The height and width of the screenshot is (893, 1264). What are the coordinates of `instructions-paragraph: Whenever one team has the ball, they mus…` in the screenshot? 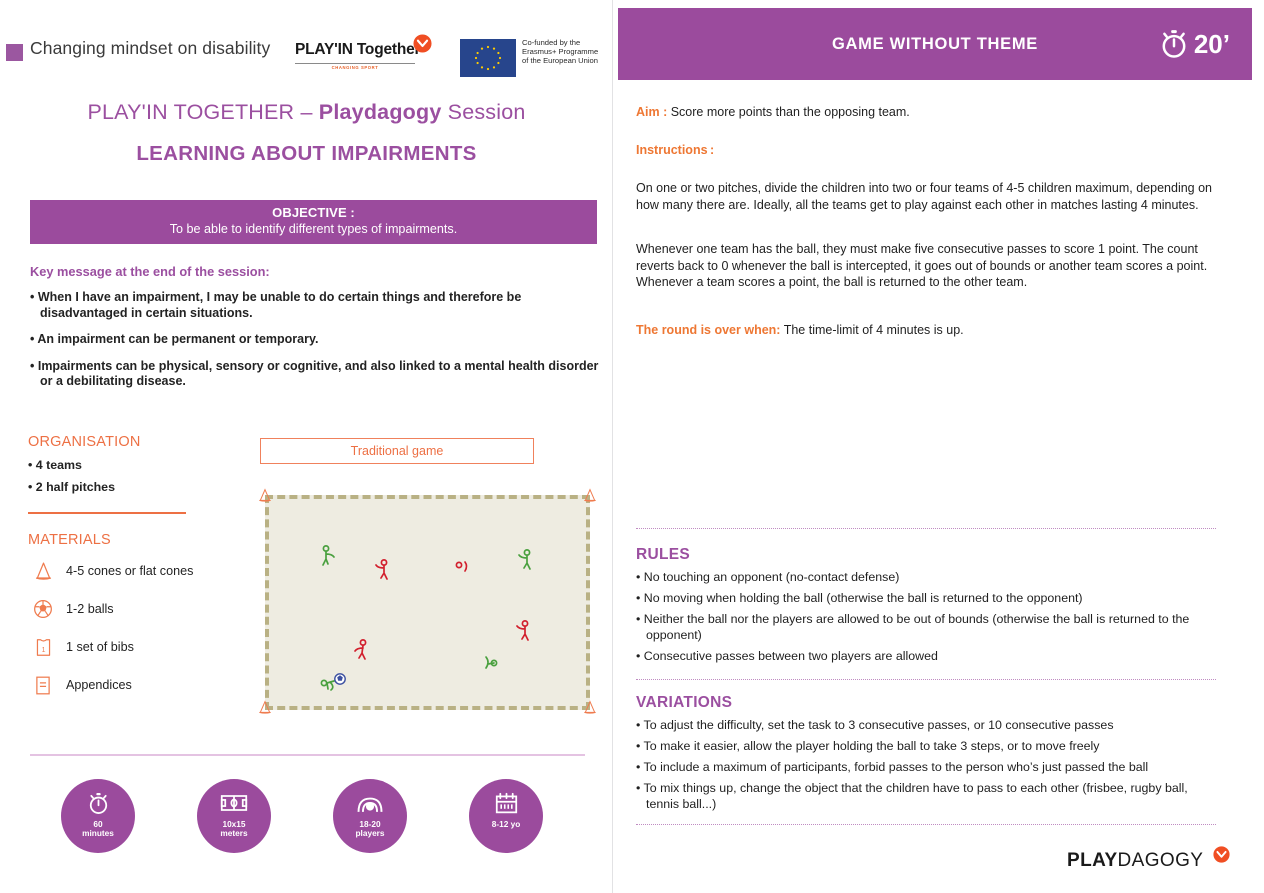 It's located at (922, 265).